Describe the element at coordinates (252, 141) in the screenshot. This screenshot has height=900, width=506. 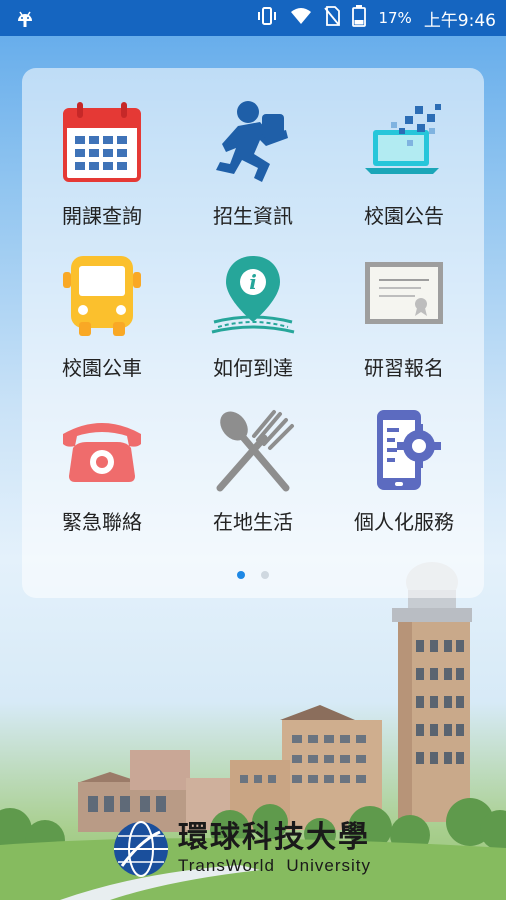
I see `running-man-icon` at that location.